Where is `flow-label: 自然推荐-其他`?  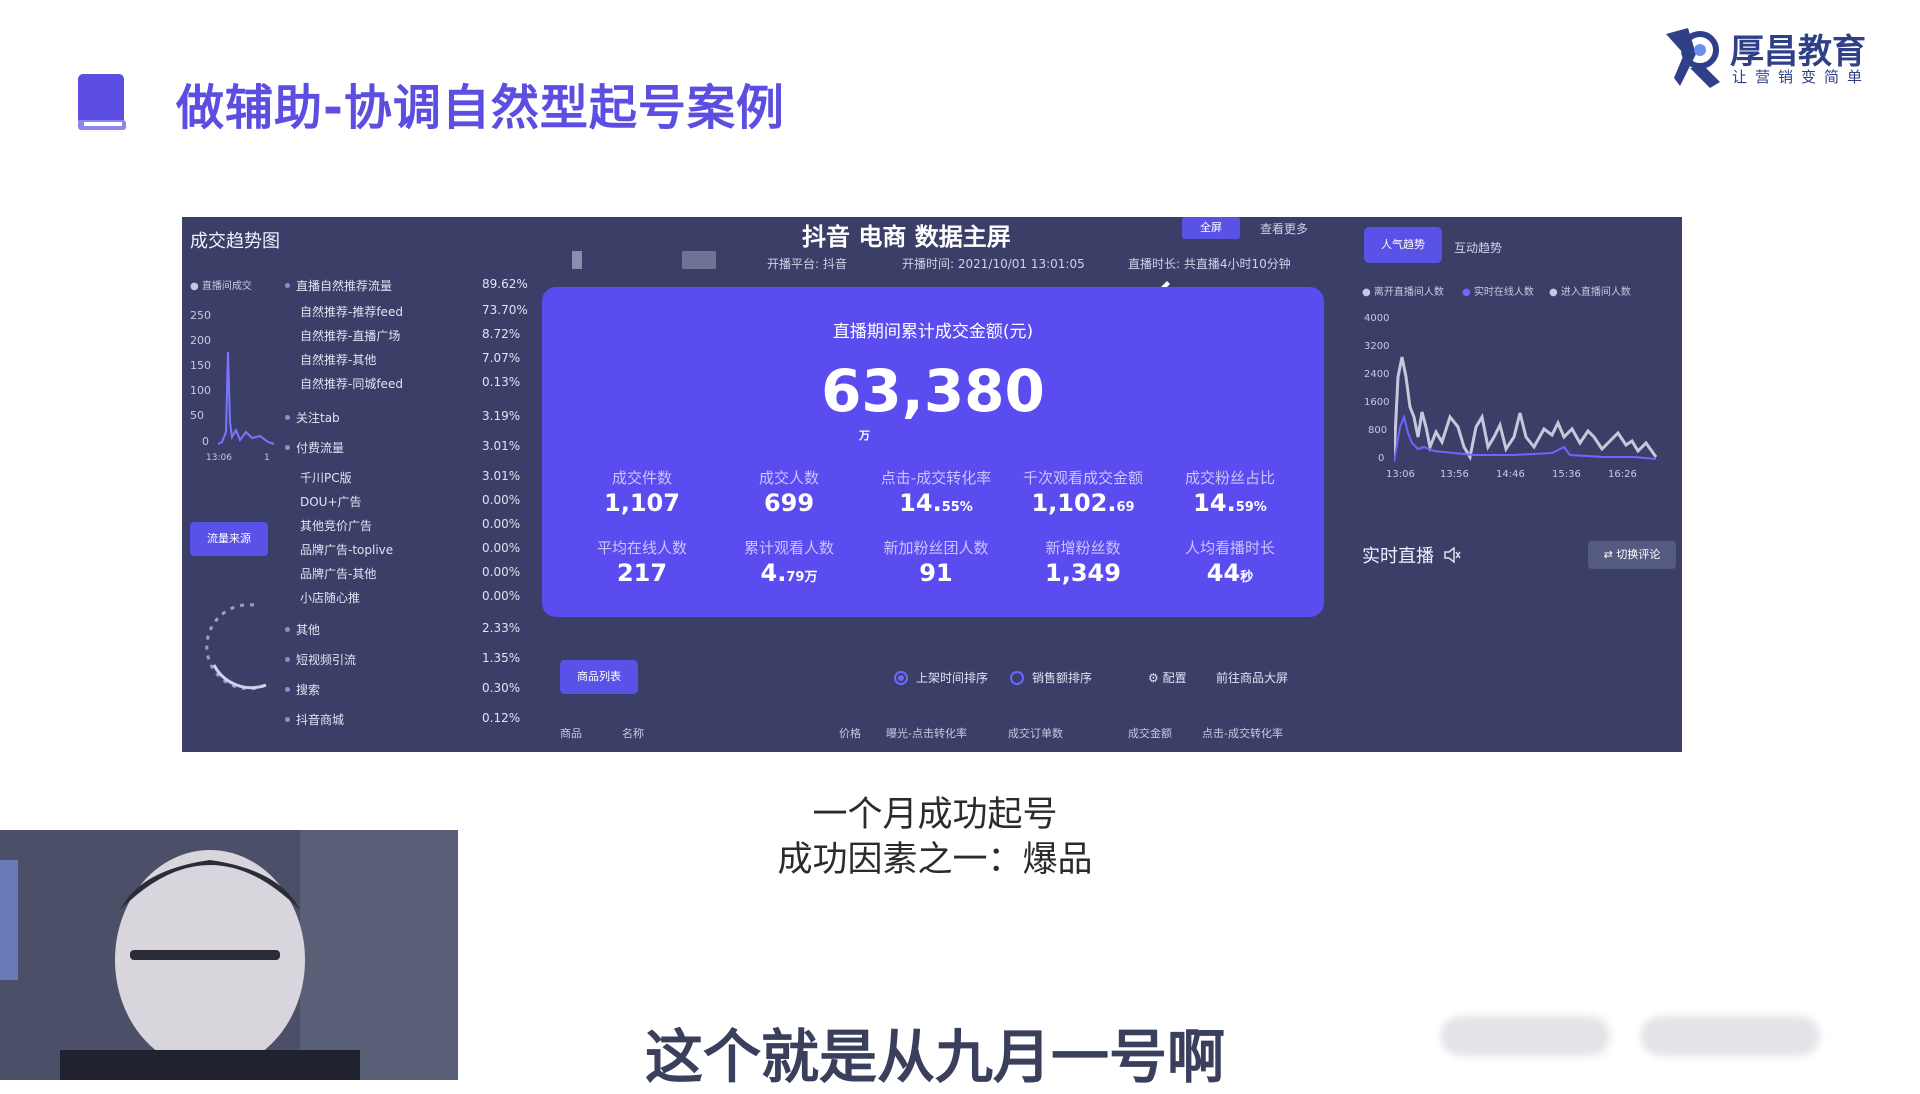
flow-label: 自然推荐-其他 is located at coordinates (338, 360).